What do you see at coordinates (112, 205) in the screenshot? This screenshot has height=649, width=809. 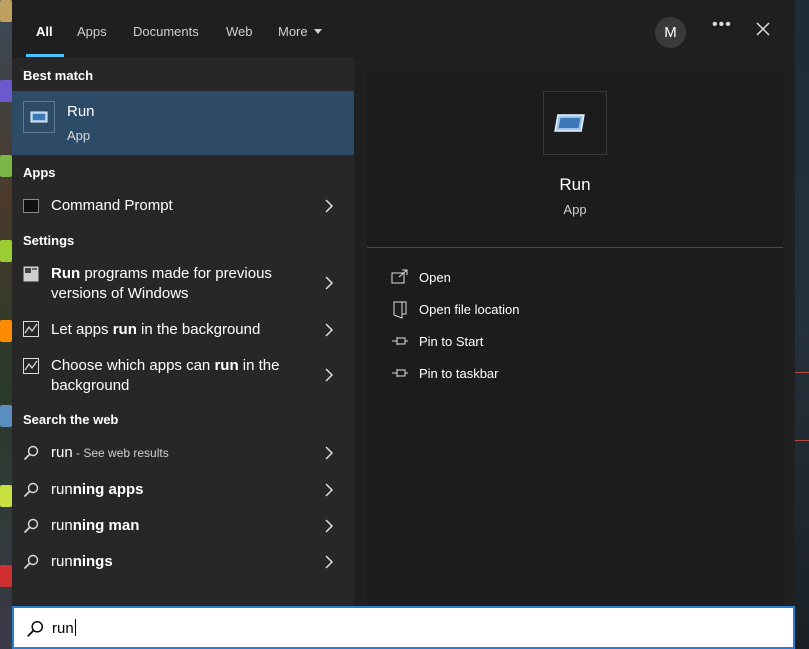 I see `list-item-label: Command Prompt` at bounding box center [112, 205].